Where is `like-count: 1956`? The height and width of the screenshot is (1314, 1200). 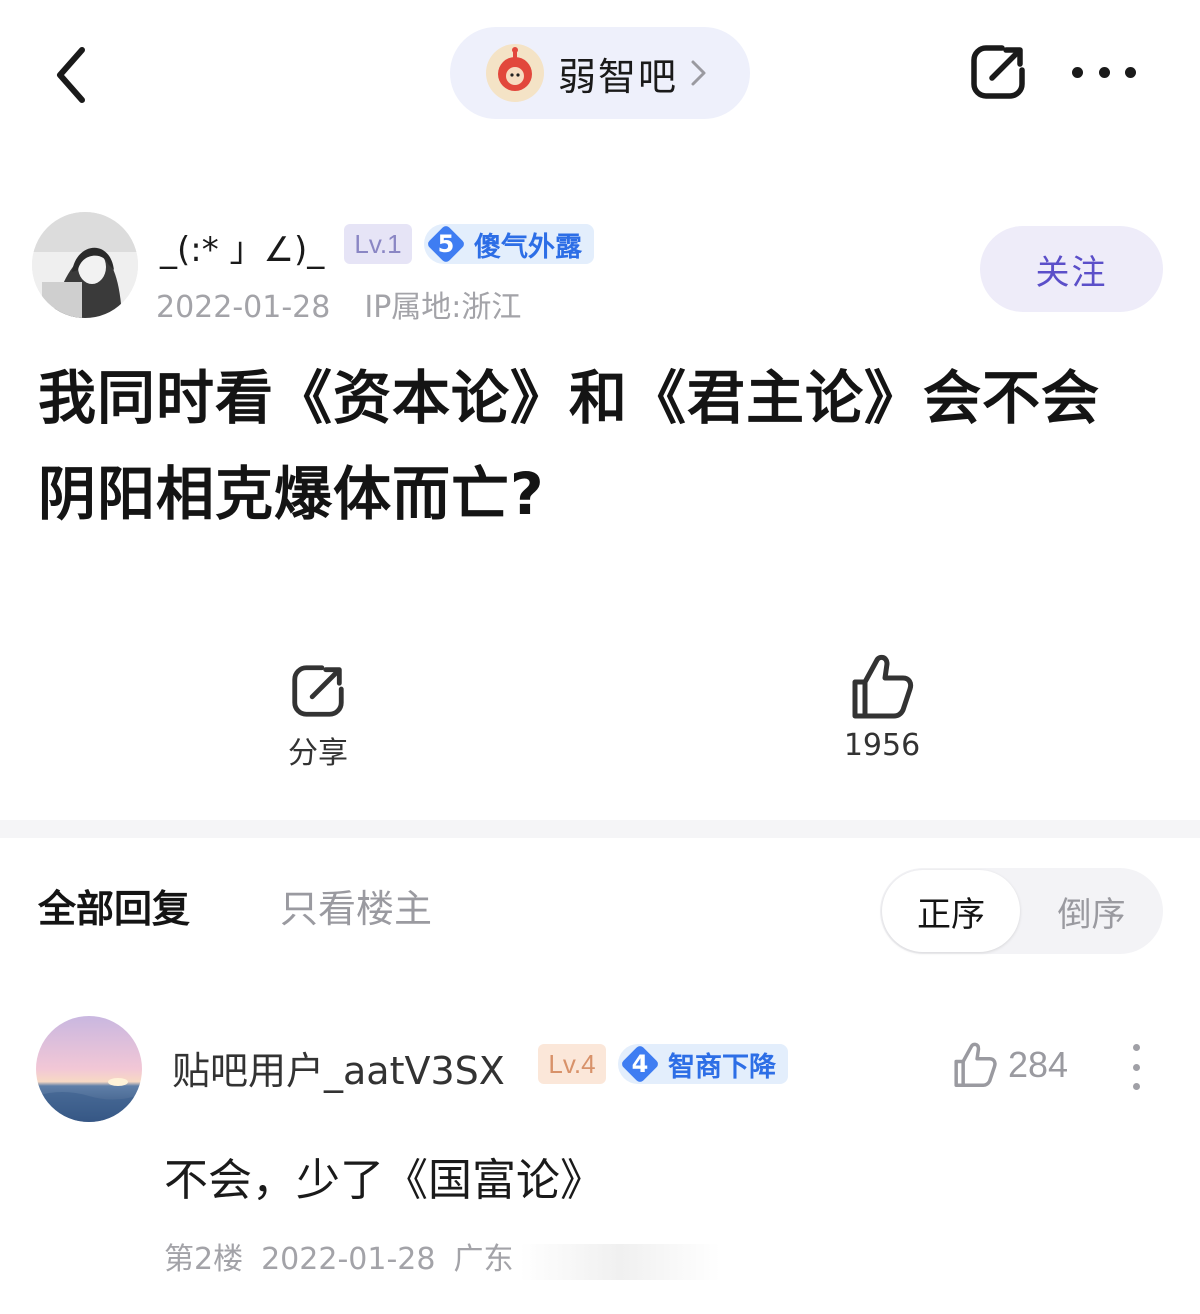
like-count: 1956 is located at coordinates (882, 745).